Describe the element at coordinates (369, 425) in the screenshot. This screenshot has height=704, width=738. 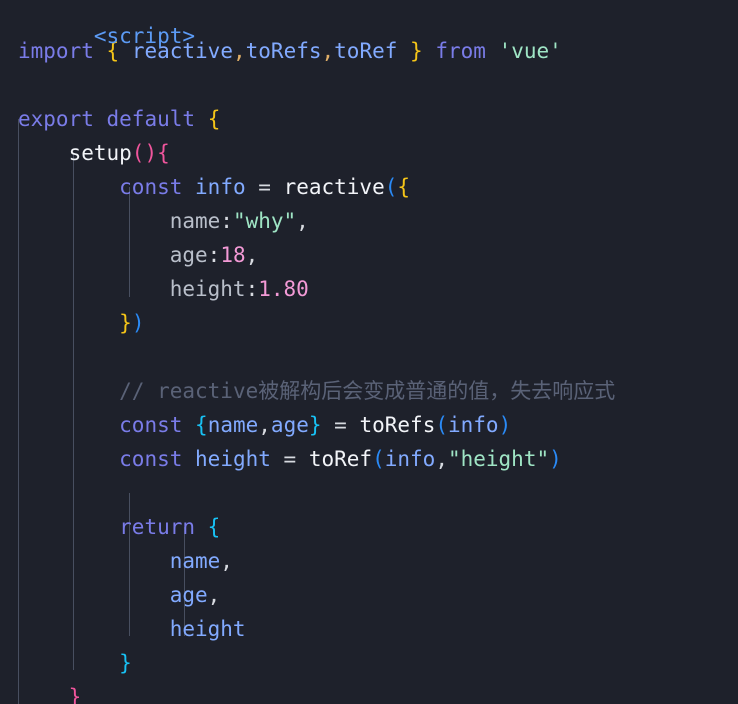
I see `code-line-13: const {name,age} = toRefs(info)` at that location.